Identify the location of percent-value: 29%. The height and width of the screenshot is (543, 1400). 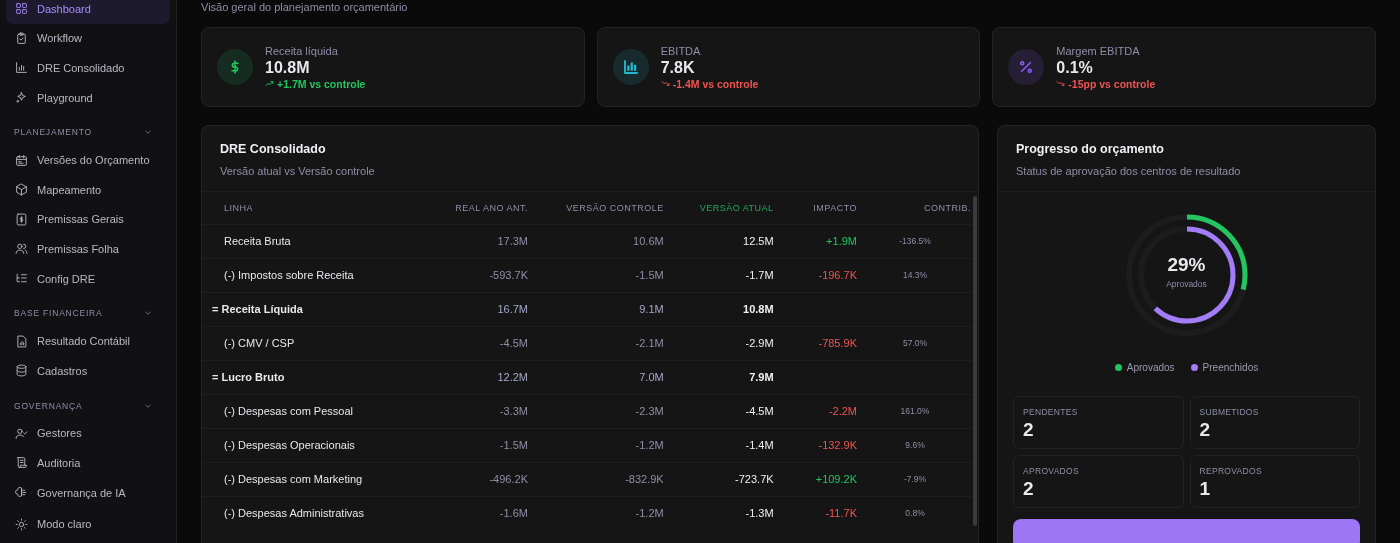
(1186, 265).